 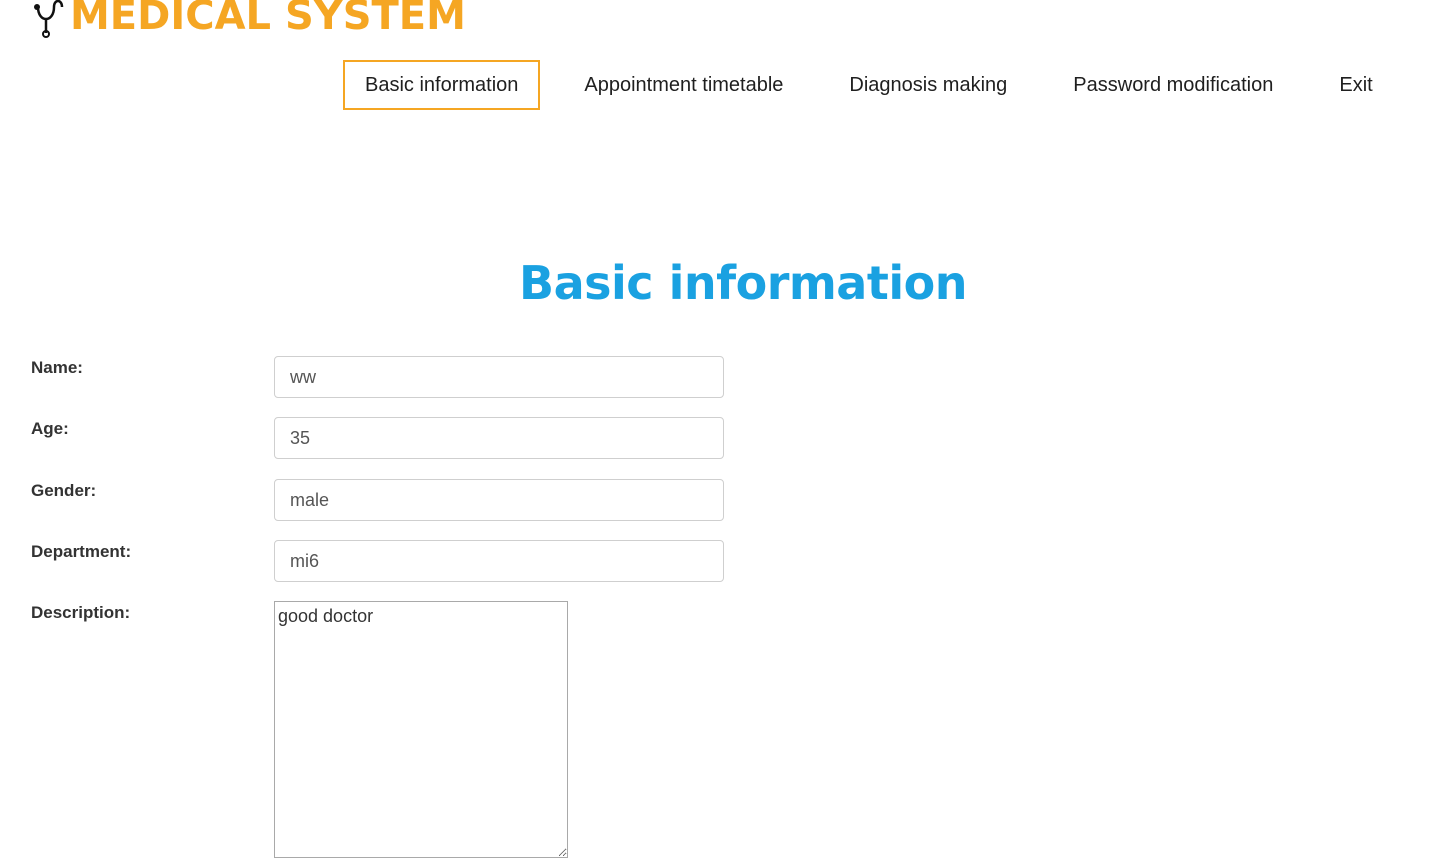 What do you see at coordinates (81, 551) in the screenshot?
I see `department-label: Department:` at bounding box center [81, 551].